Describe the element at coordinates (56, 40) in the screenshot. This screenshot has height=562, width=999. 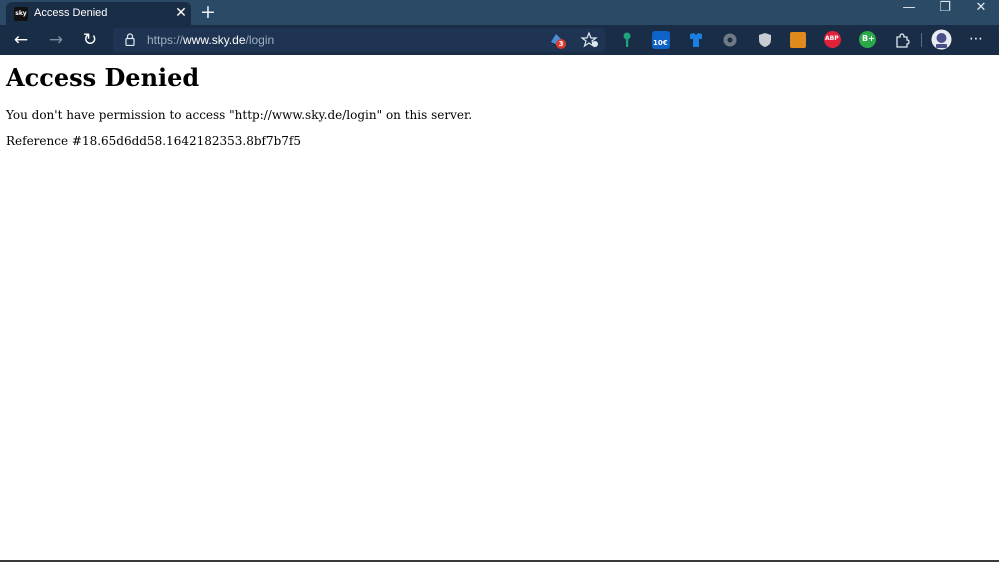
I see `forward-arrow-icon: →` at that location.